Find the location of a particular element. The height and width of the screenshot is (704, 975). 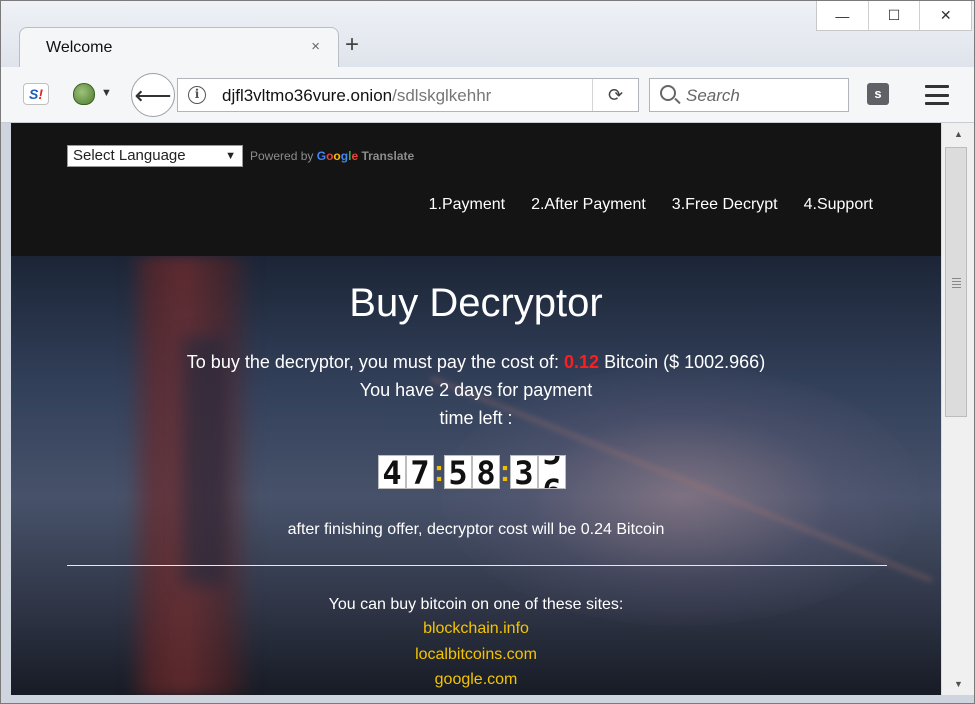

tor-onion-icon is located at coordinates (84, 94).